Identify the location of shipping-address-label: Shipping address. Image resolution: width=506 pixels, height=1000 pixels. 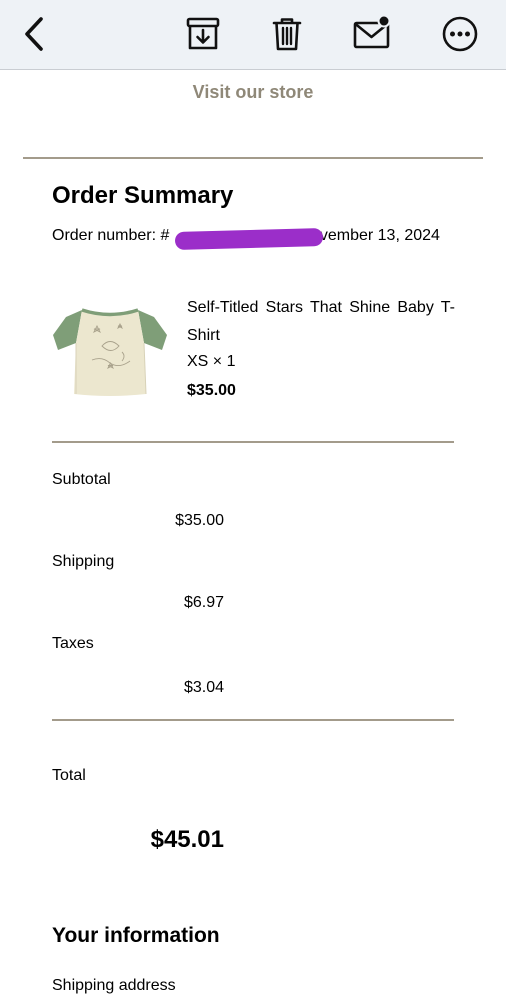
(114, 985).